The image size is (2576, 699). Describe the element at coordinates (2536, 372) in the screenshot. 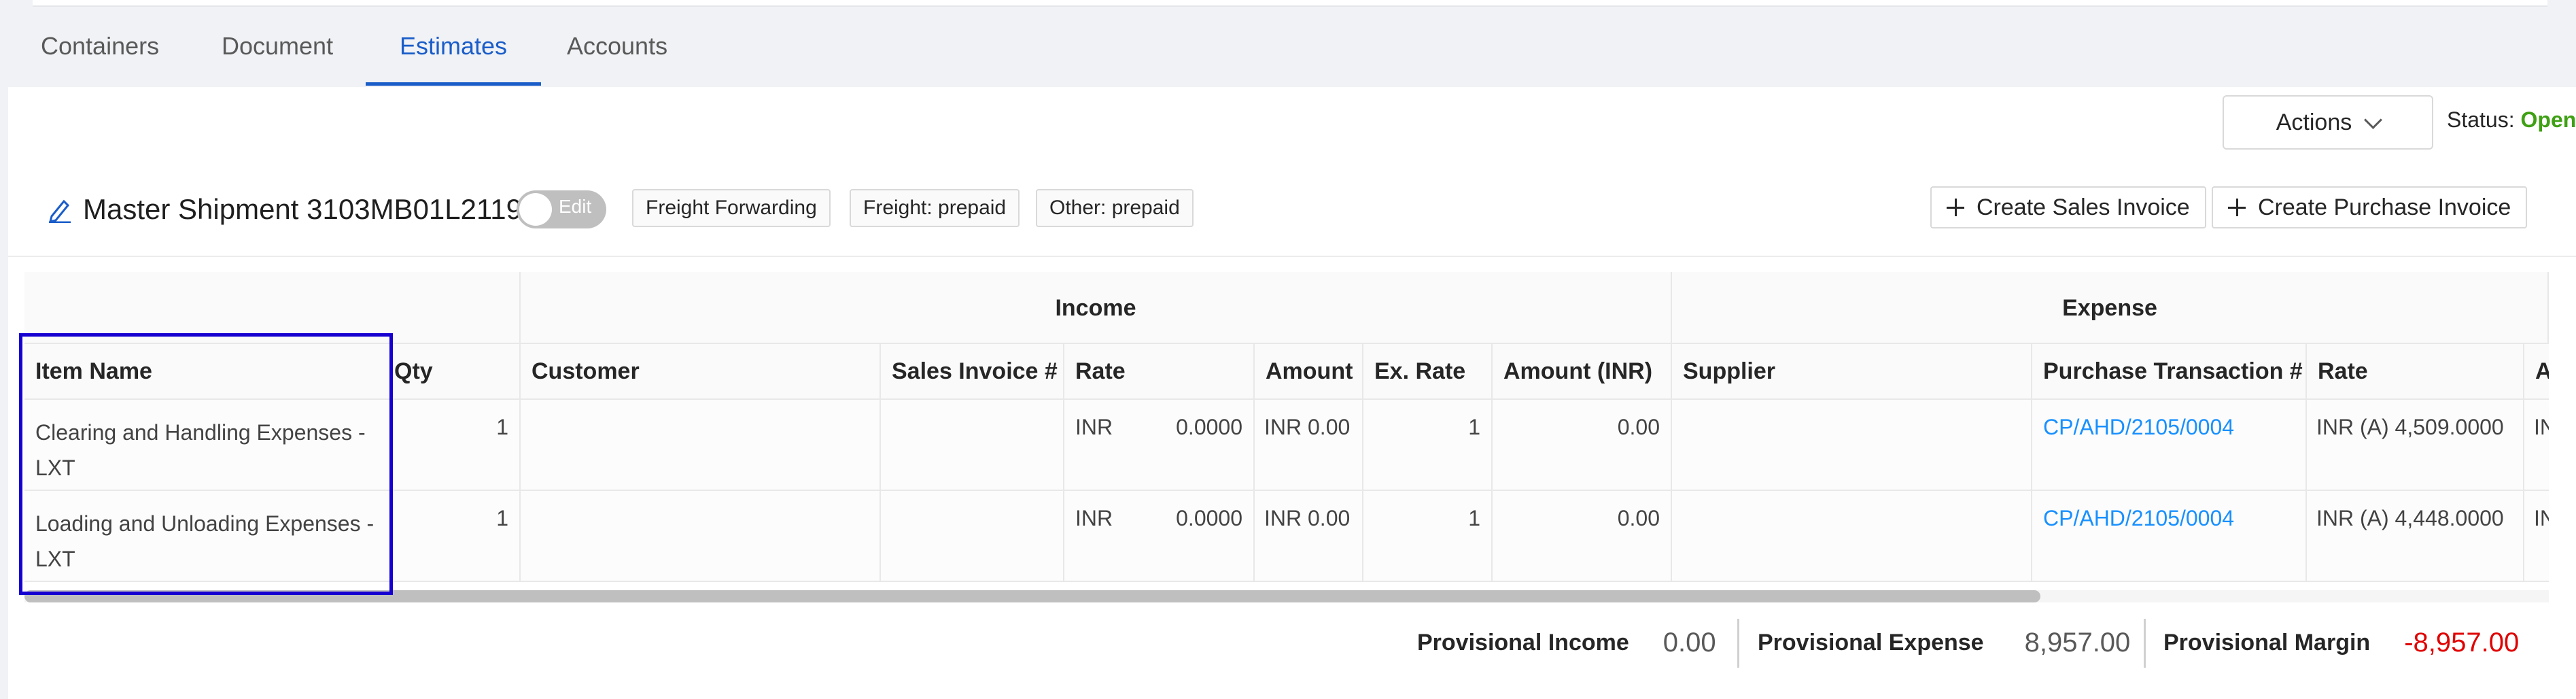

I see `col-expense-amount: A` at that location.